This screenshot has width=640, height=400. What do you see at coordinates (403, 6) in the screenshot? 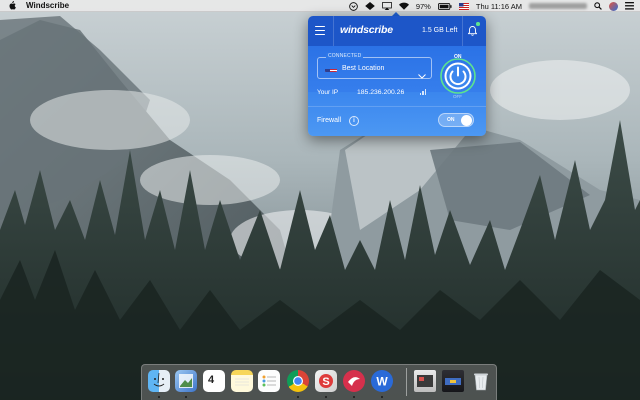
I see `wifi-icon` at bounding box center [403, 6].